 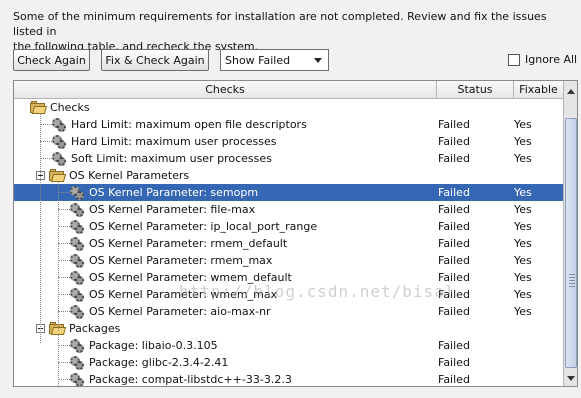 What do you see at coordinates (475, 90) in the screenshot?
I see `column-header-status: Status` at bounding box center [475, 90].